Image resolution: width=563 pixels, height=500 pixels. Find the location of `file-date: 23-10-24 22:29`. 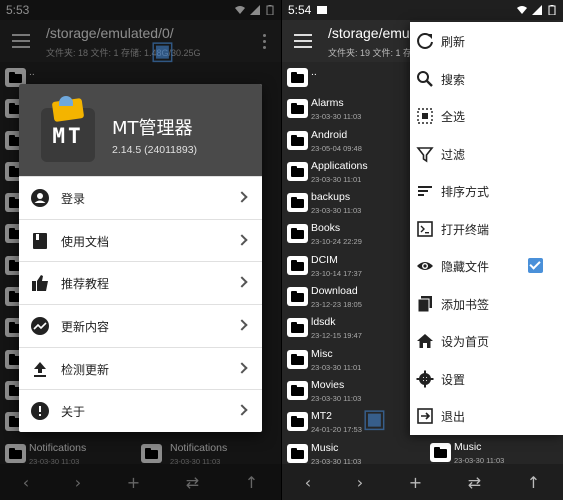

file-date: 23-10-24 22:29 is located at coordinates (336, 242).